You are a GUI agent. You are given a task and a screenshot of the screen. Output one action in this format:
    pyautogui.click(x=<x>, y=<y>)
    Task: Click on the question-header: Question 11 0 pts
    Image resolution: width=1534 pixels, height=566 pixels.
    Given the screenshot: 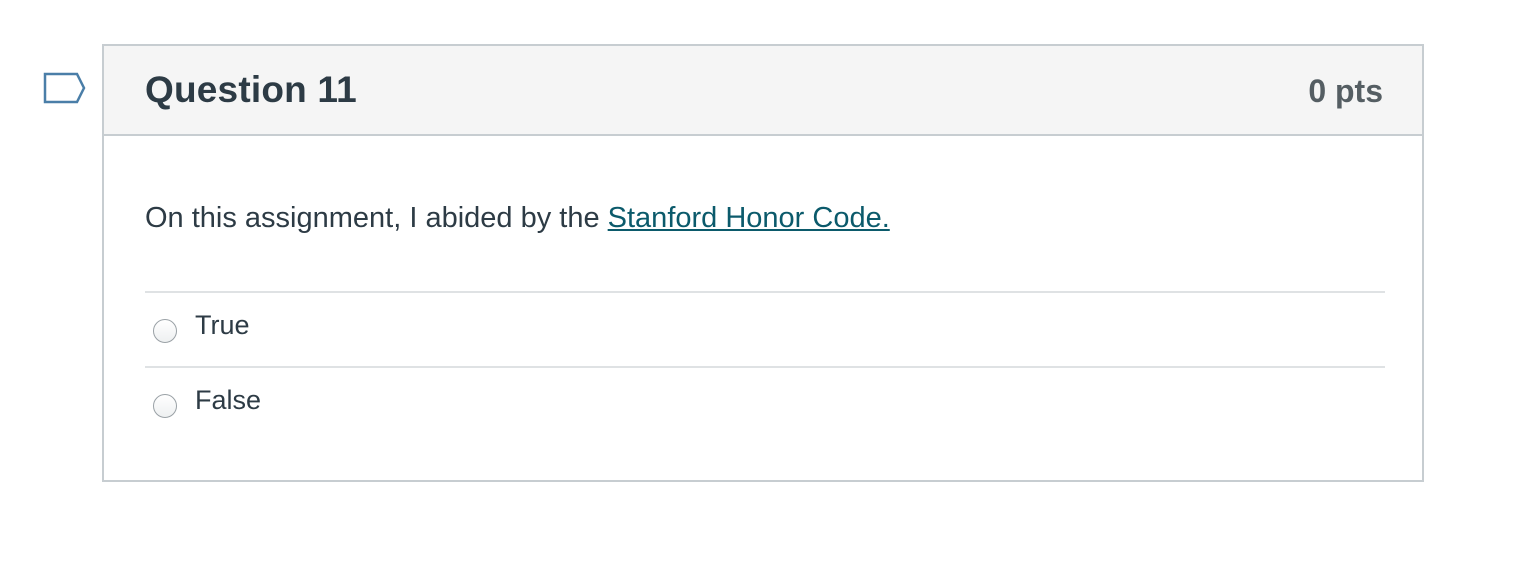 What is the action you would take?
    pyautogui.click(x=763, y=91)
    